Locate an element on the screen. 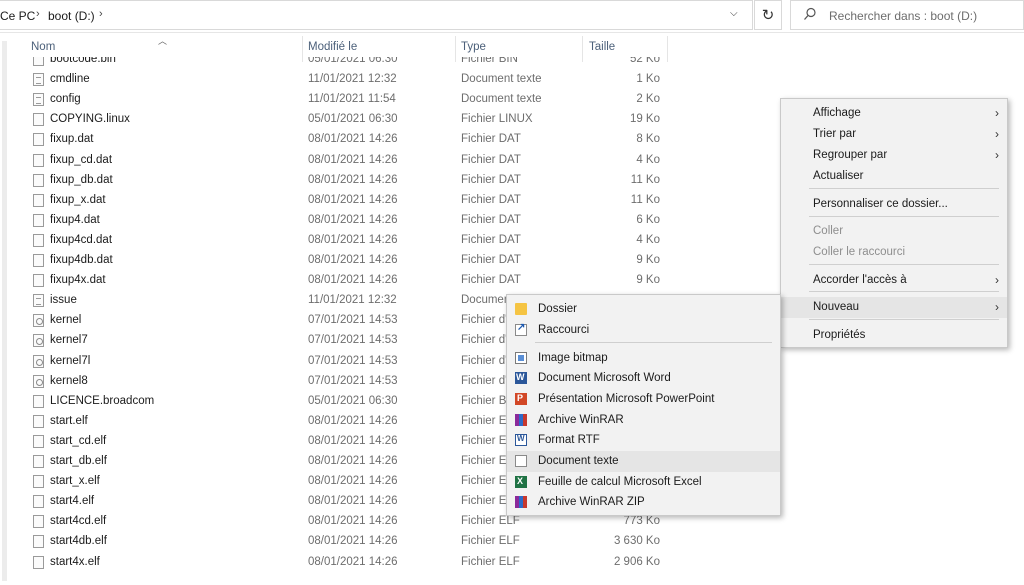  winrar-icon is located at coordinates (521, 420).